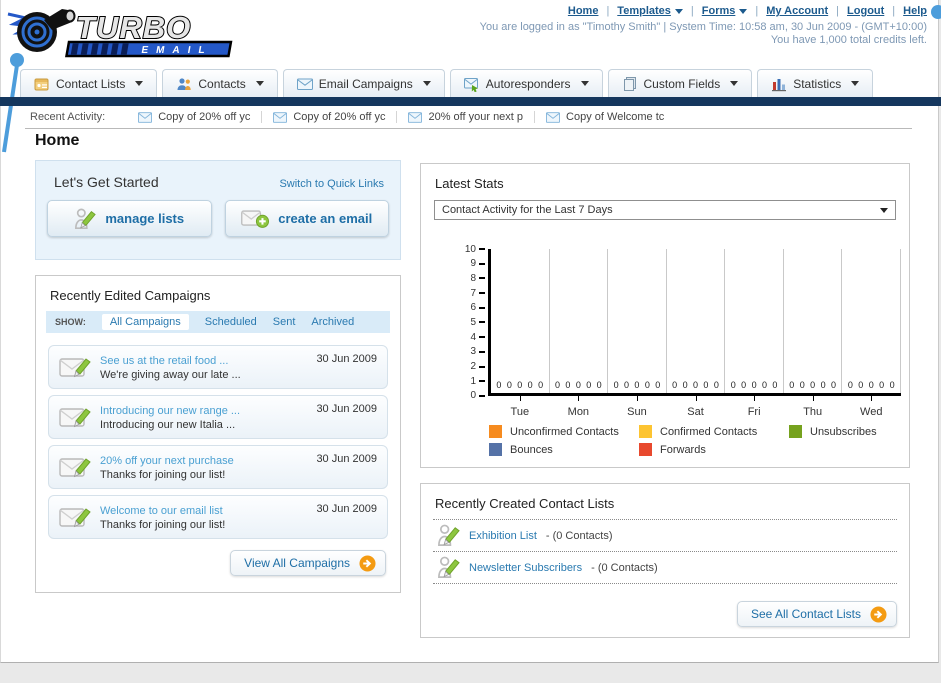 This screenshot has width=941, height=683. Describe the element at coordinates (680, 83) in the screenshot. I see `tab-custom-fields: Custom Fields` at that location.